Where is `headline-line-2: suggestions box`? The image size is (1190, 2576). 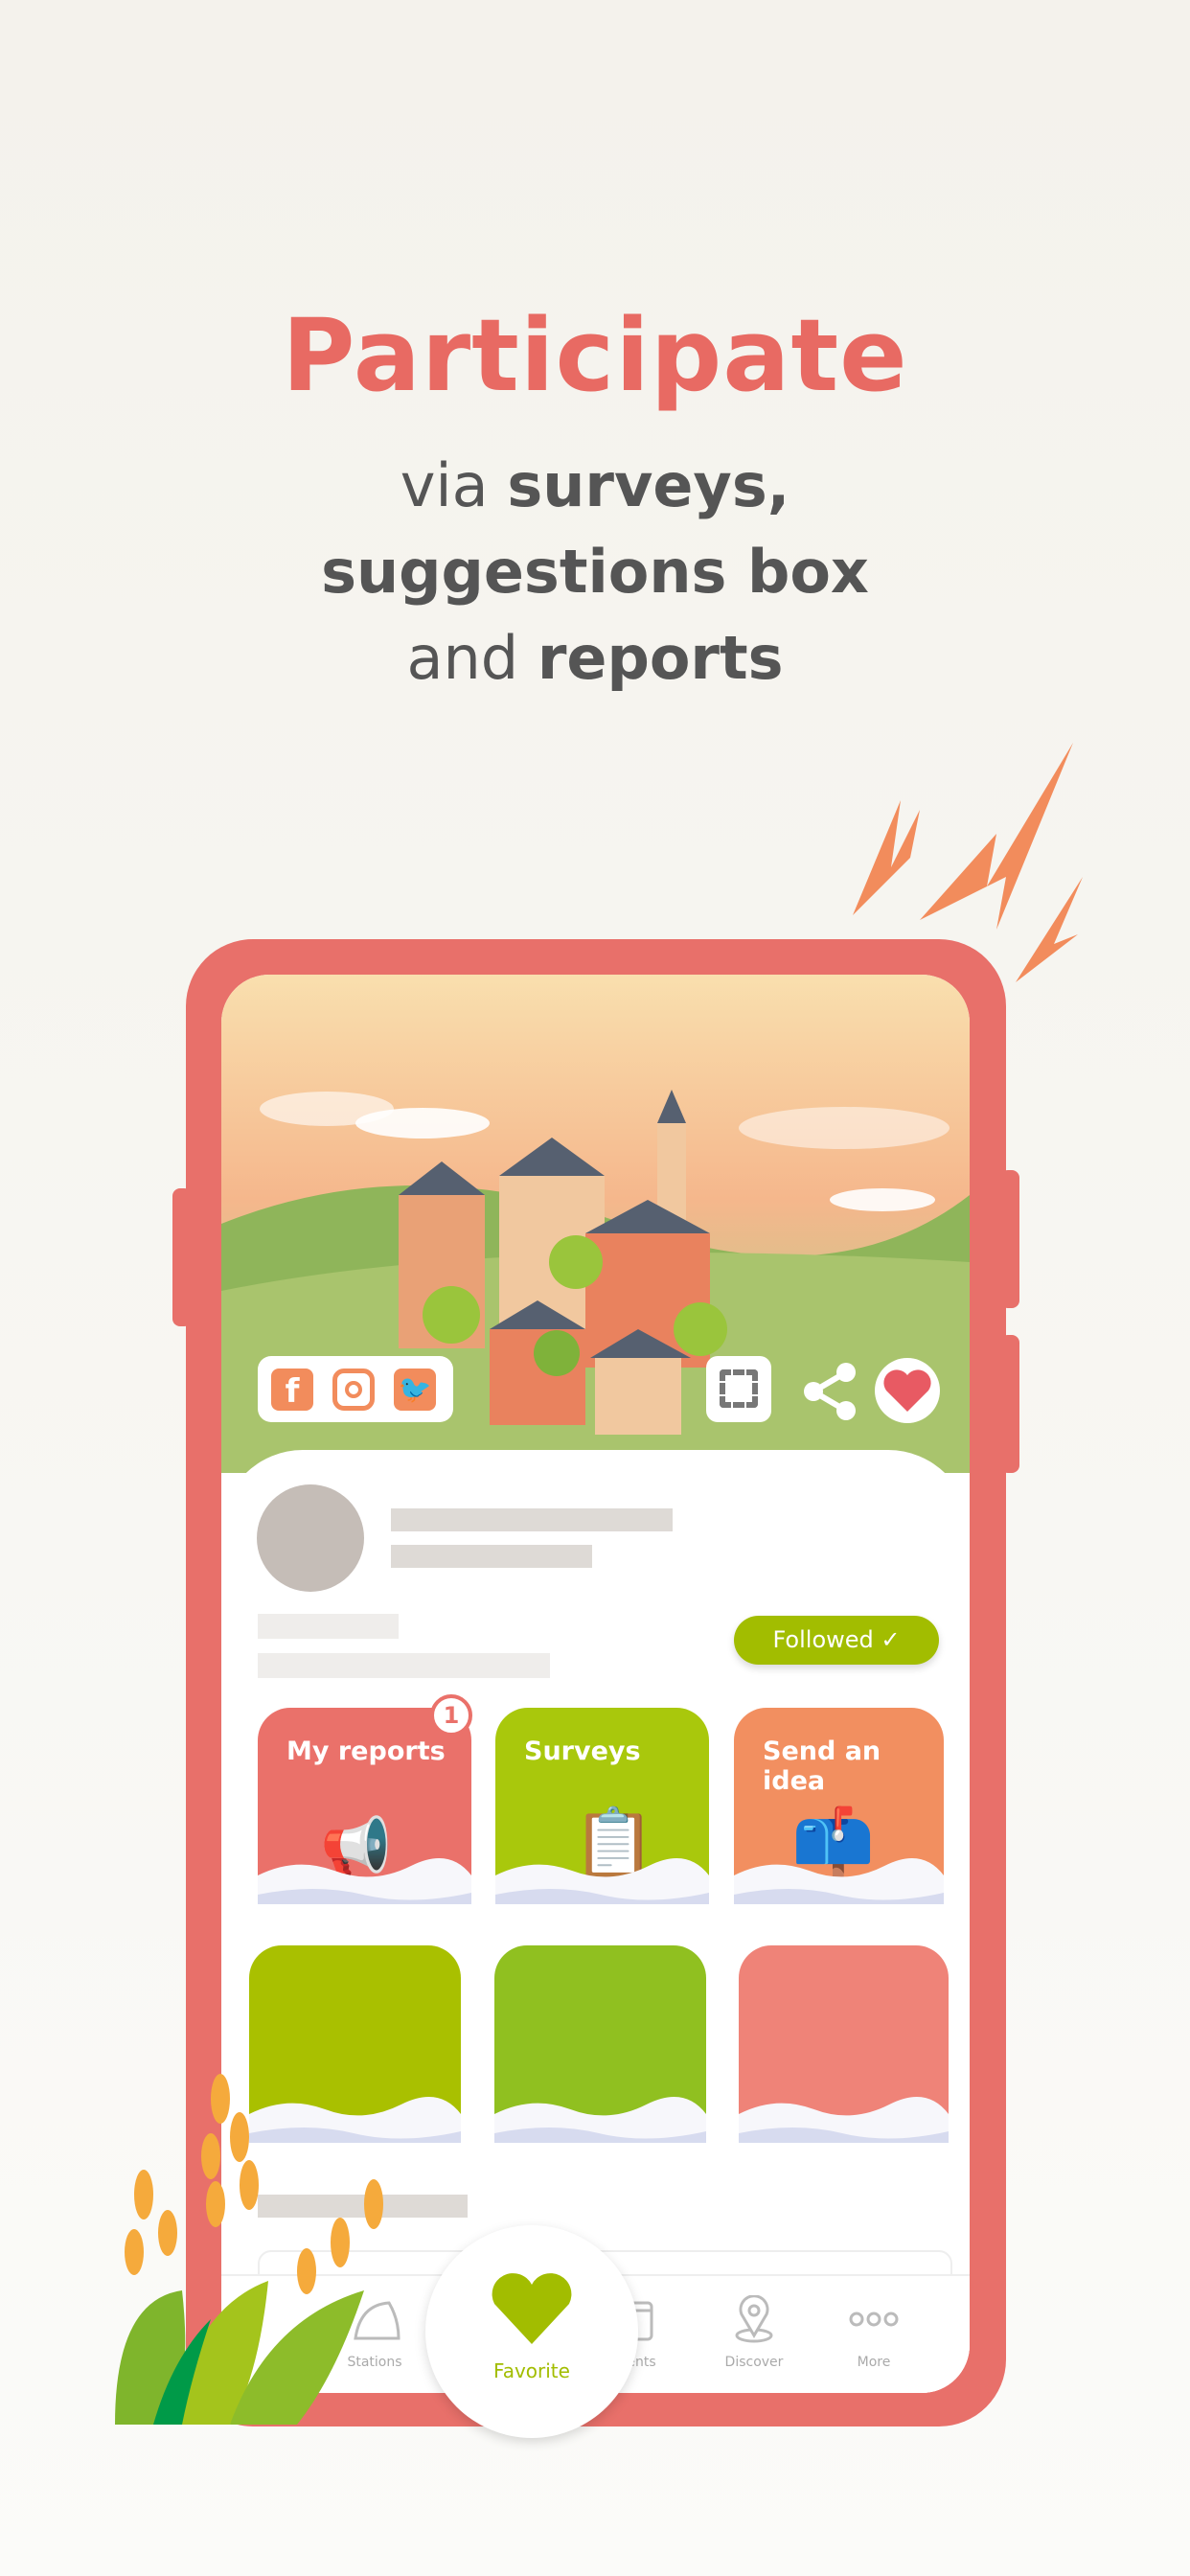 headline-line-2: suggestions box is located at coordinates (595, 572).